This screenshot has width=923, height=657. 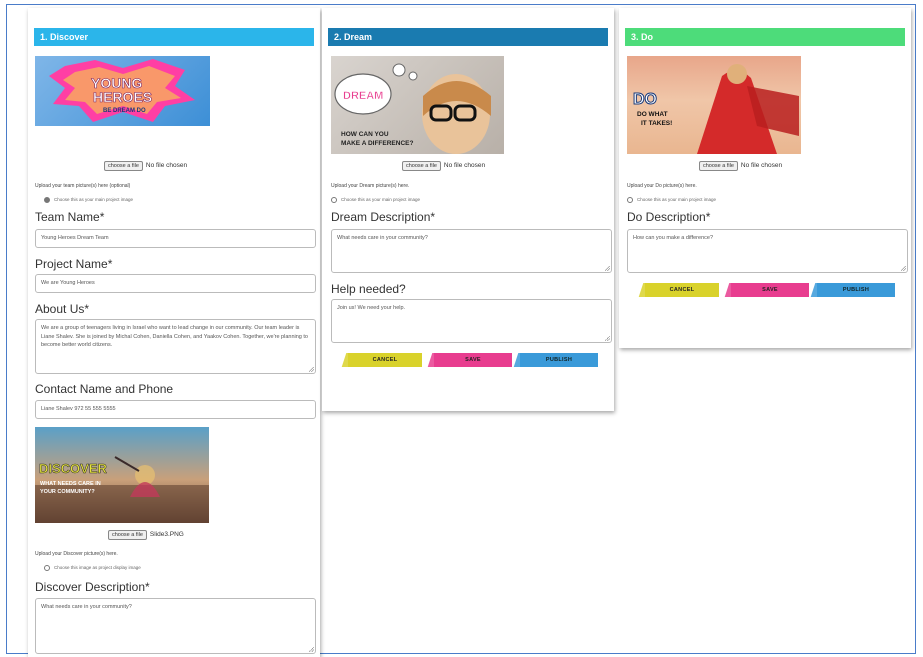 What do you see at coordinates (368, 289) in the screenshot?
I see `help-needed-label: Help needed?` at bounding box center [368, 289].